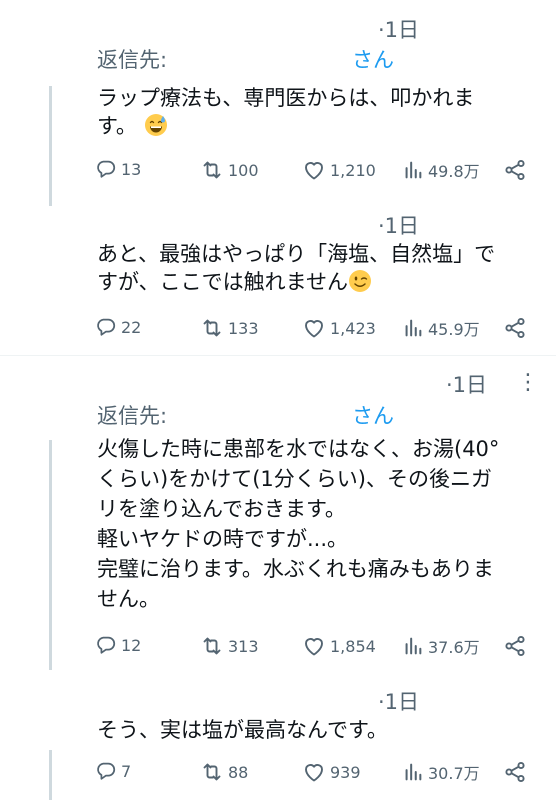 The height and width of the screenshot is (800, 556). What do you see at coordinates (118, 645) in the screenshot?
I see `reply-button: 12` at bounding box center [118, 645].